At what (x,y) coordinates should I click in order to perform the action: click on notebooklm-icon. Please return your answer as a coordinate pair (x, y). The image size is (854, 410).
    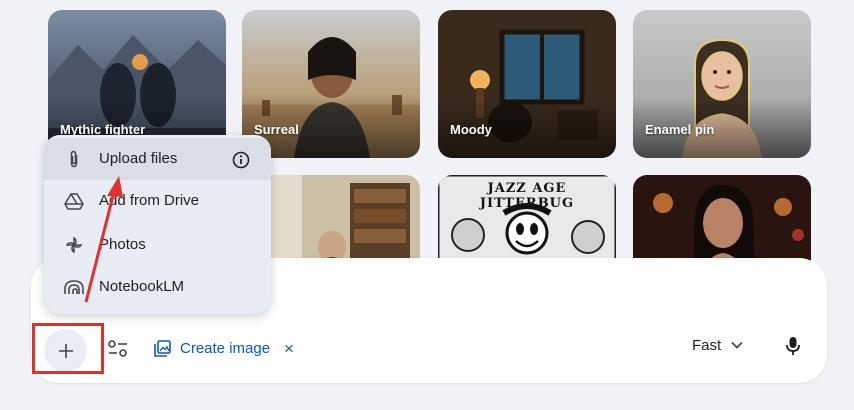
    Looking at the image, I should click on (74, 287).